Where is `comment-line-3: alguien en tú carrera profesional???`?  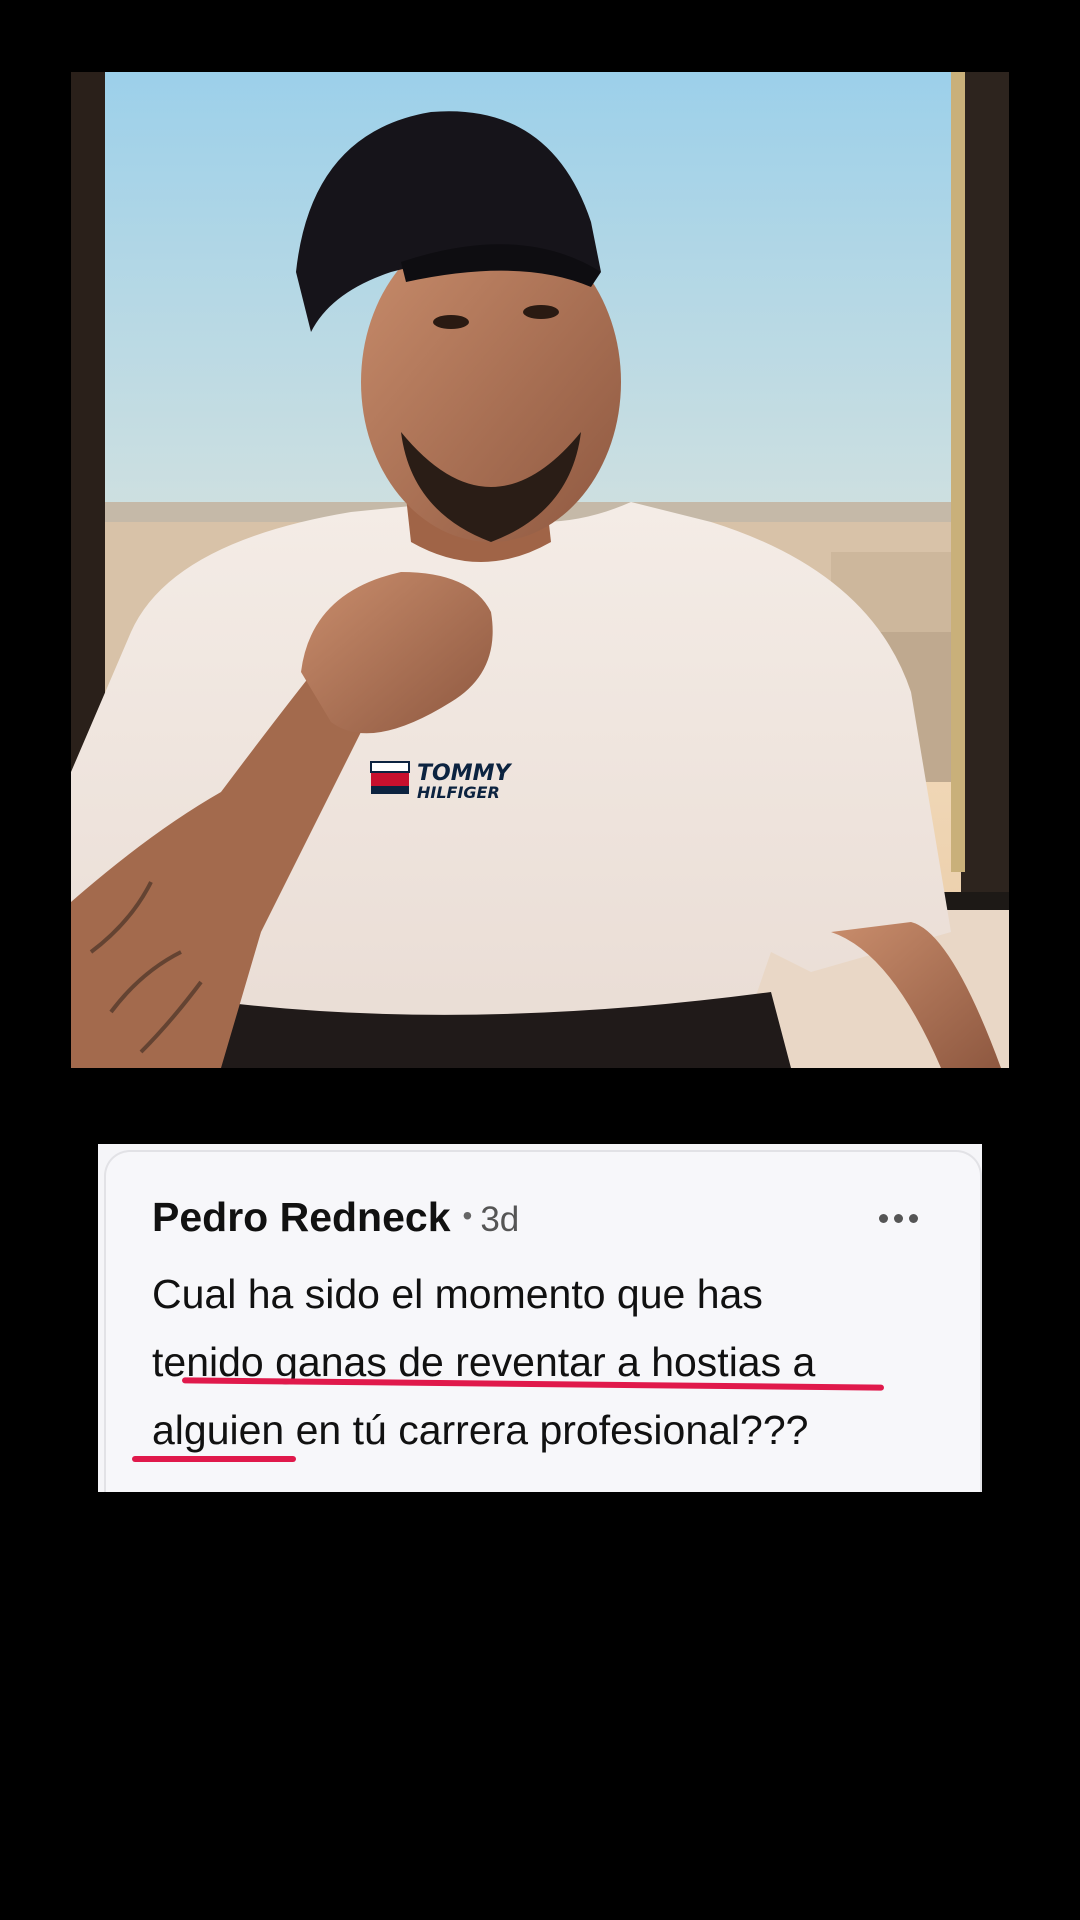 comment-line-3: alguien en tú carrera profesional??? is located at coordinates (547, 1430).